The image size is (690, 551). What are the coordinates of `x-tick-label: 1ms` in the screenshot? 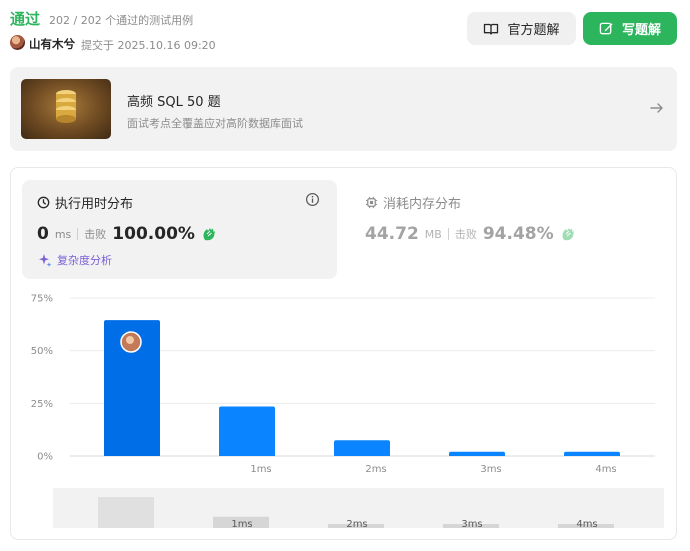 It's located at (260, 469).